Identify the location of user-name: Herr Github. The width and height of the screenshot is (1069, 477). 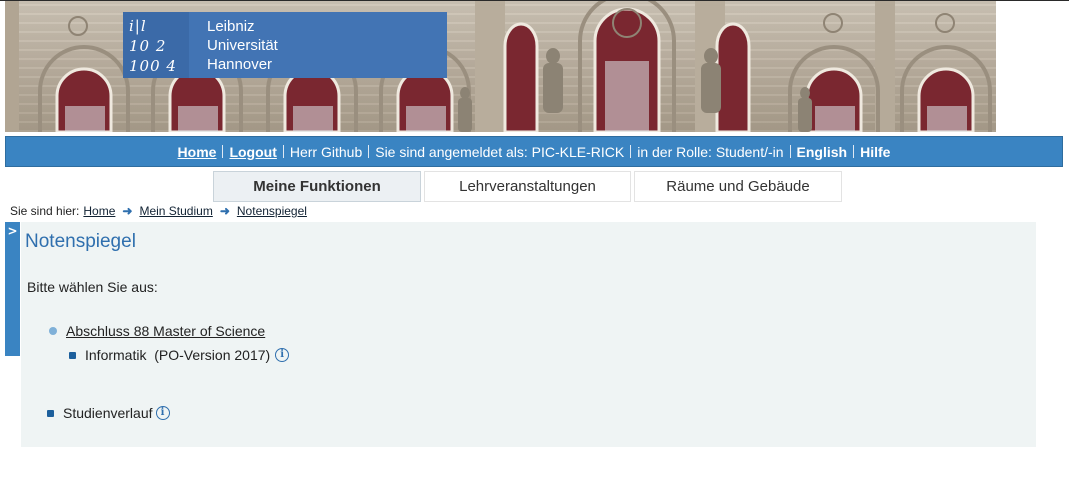
(326, 151).